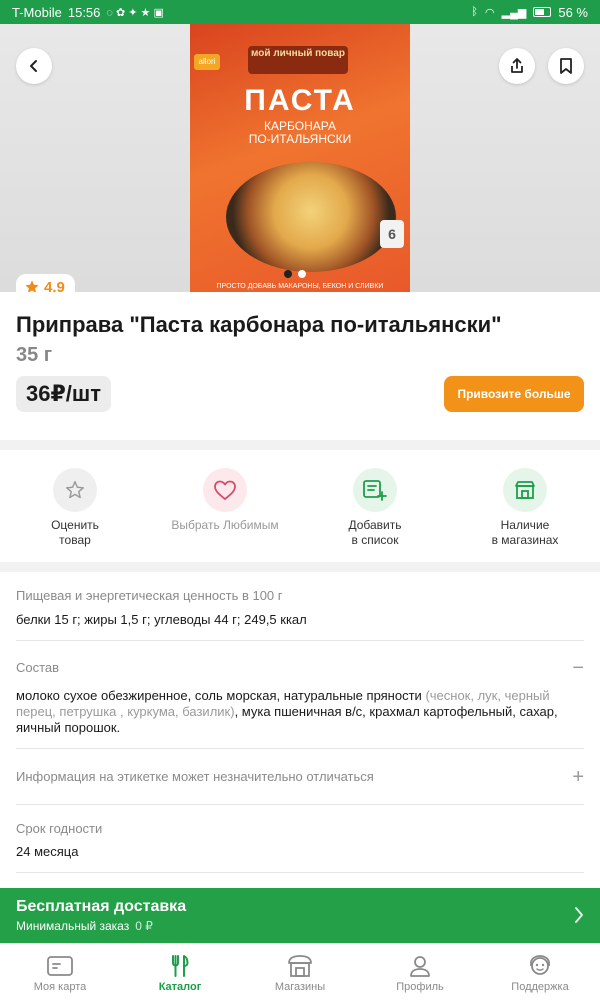  What do you see at coordinates (420, 987) in the screenshot?
I see `tab-label: Профиль` at bounding box center [420, 987].